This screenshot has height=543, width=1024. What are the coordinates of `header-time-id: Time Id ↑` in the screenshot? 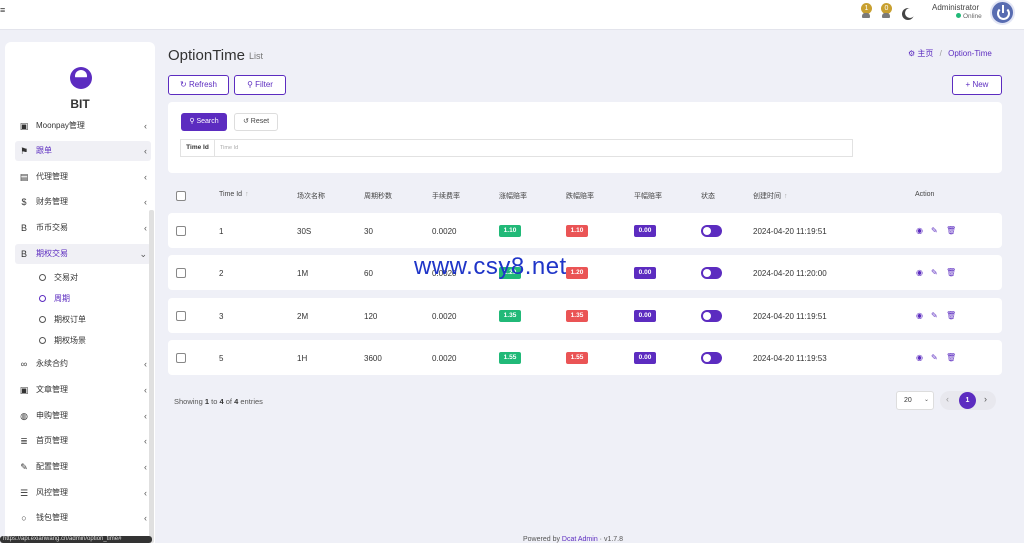 It's located at (234, 194).